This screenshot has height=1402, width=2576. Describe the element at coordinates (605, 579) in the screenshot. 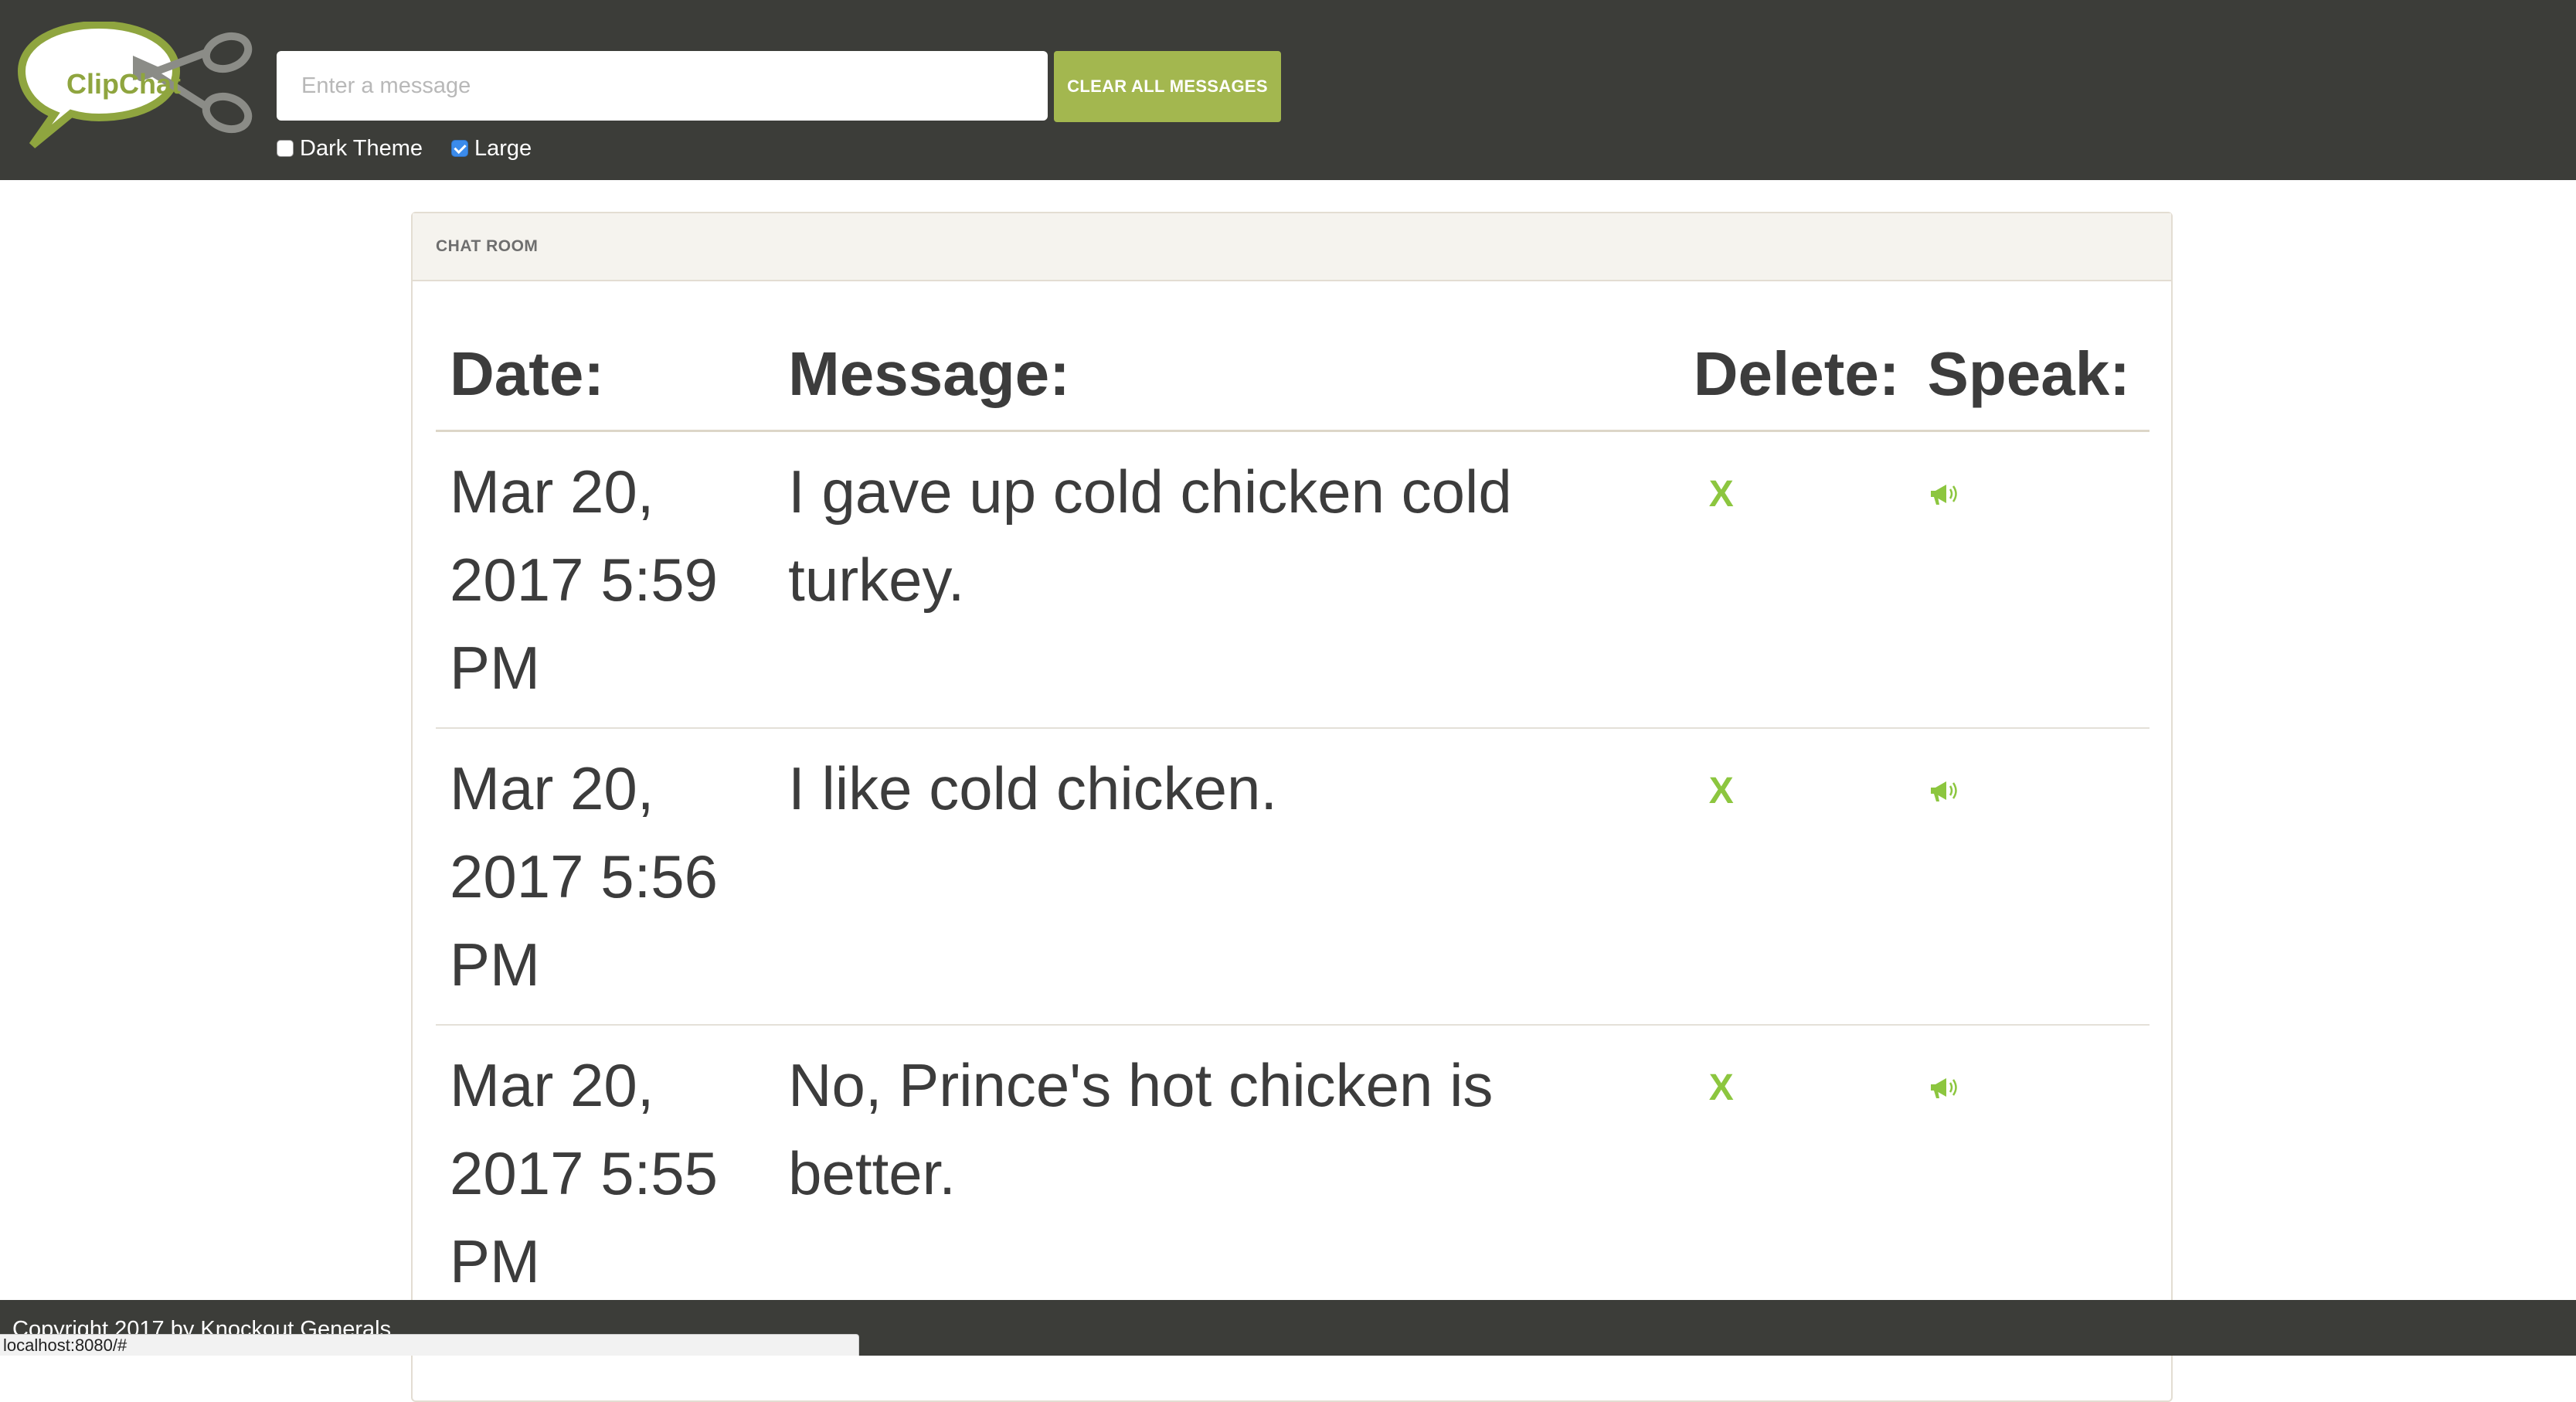

I see `message-date: Mar 20, 2017 5:59 PM` at that location.